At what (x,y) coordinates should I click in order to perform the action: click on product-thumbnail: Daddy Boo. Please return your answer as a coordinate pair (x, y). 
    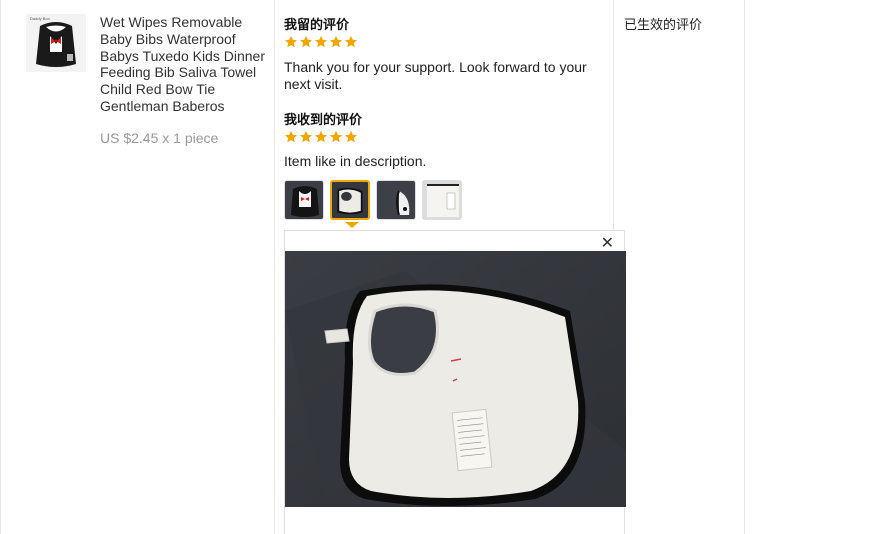
    Looking at the image, I should click on (56, 43).